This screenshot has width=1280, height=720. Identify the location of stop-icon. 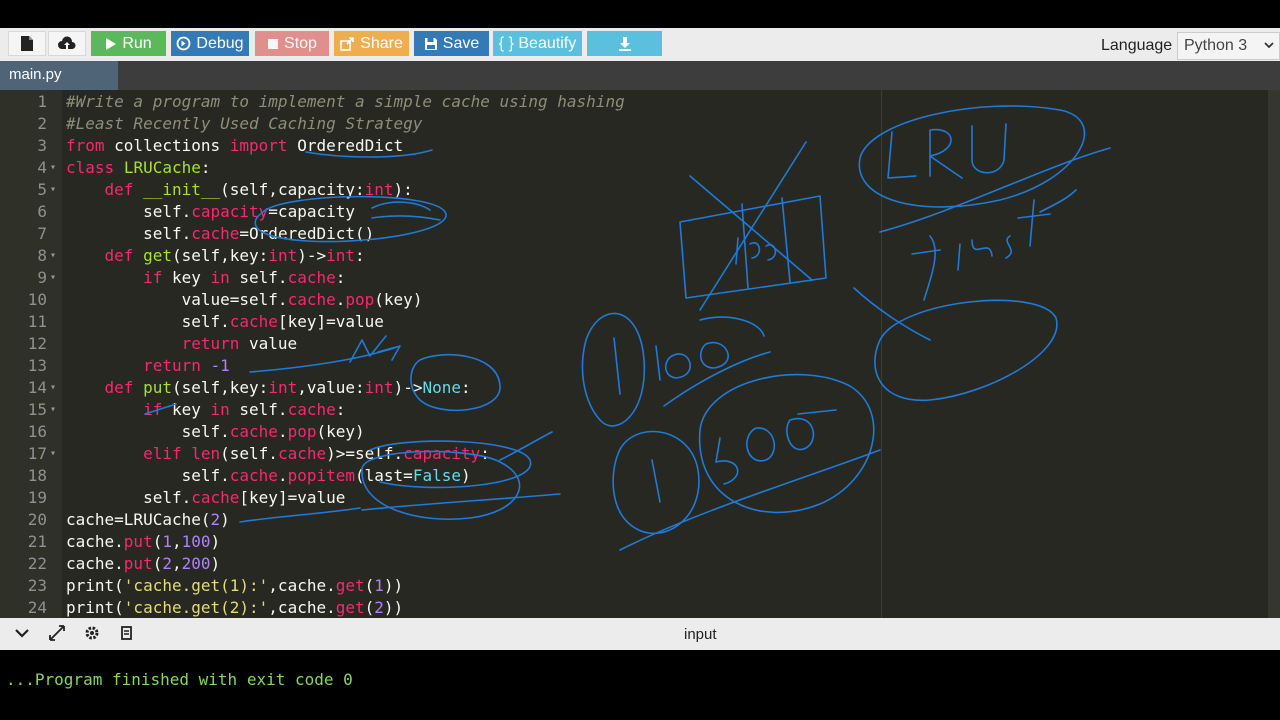
(273, 43).